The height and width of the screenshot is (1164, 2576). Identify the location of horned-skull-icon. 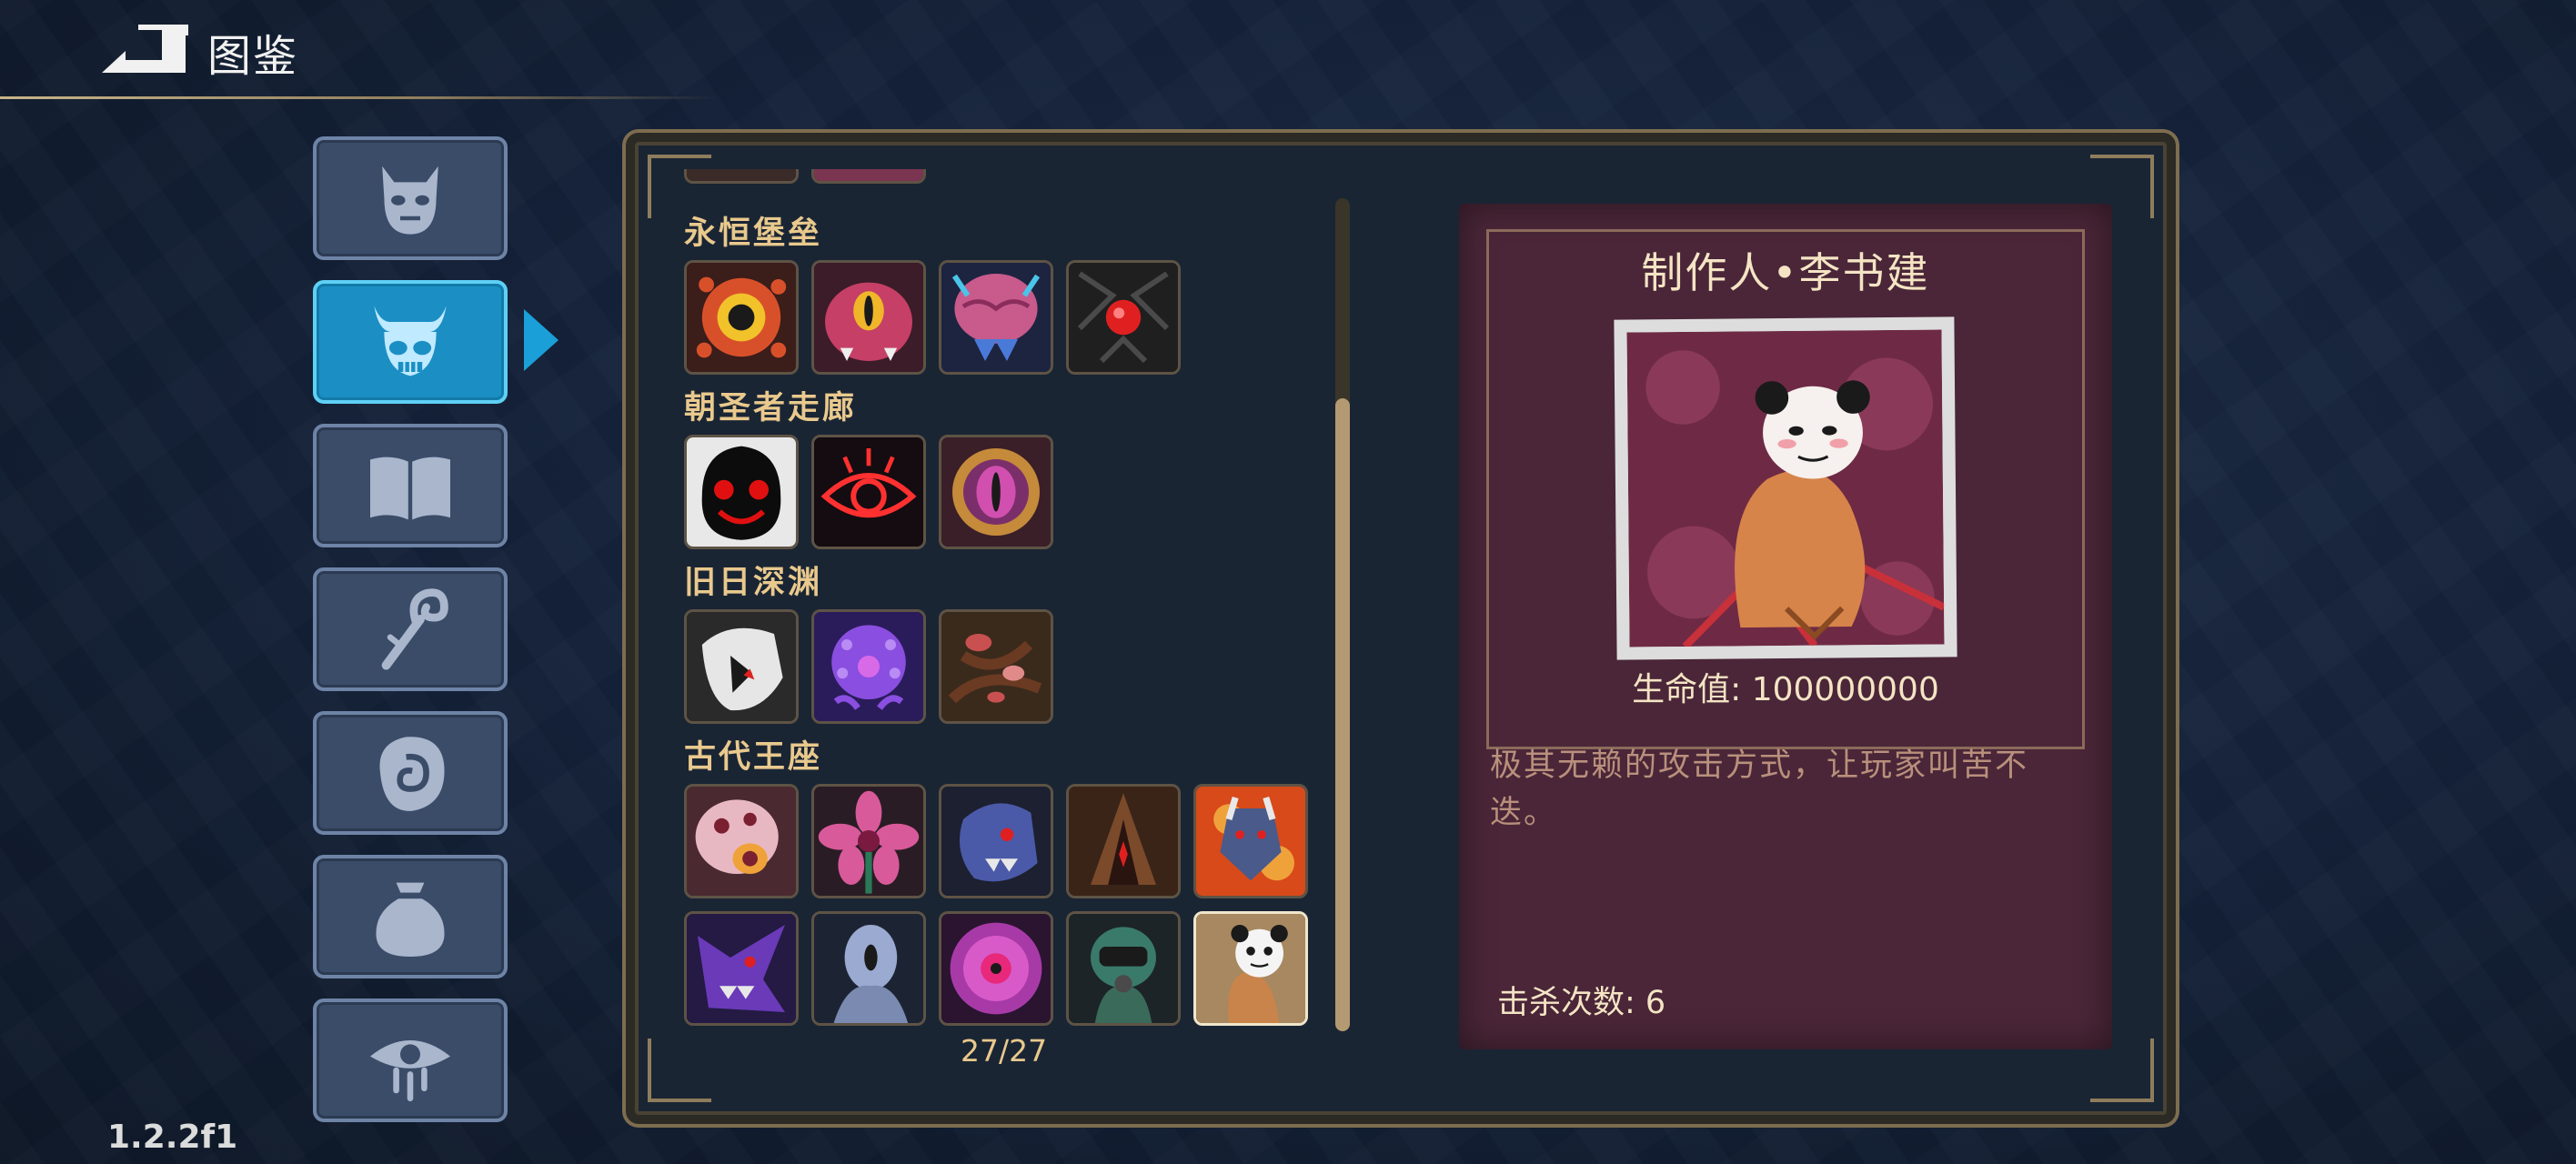
(410, 341).